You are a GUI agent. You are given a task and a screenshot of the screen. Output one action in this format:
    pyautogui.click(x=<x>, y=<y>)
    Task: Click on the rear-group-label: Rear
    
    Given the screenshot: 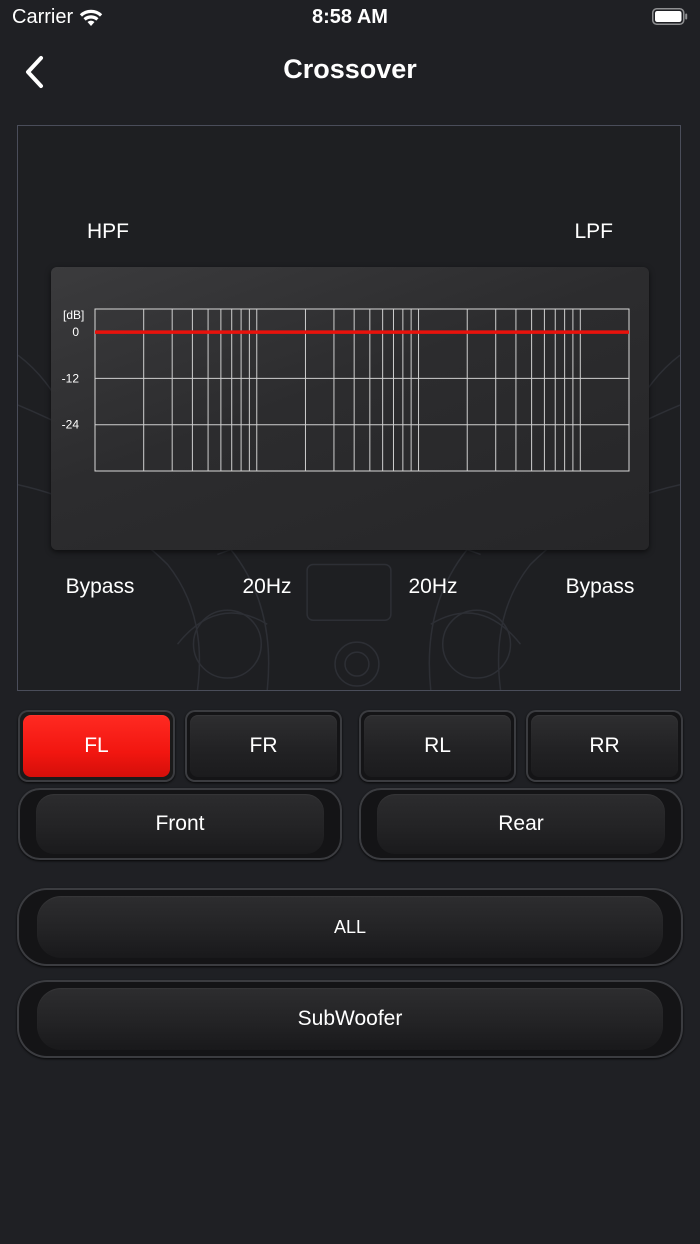 What is the action you would take?
    pyautogui.click(x=521, y=823)
    